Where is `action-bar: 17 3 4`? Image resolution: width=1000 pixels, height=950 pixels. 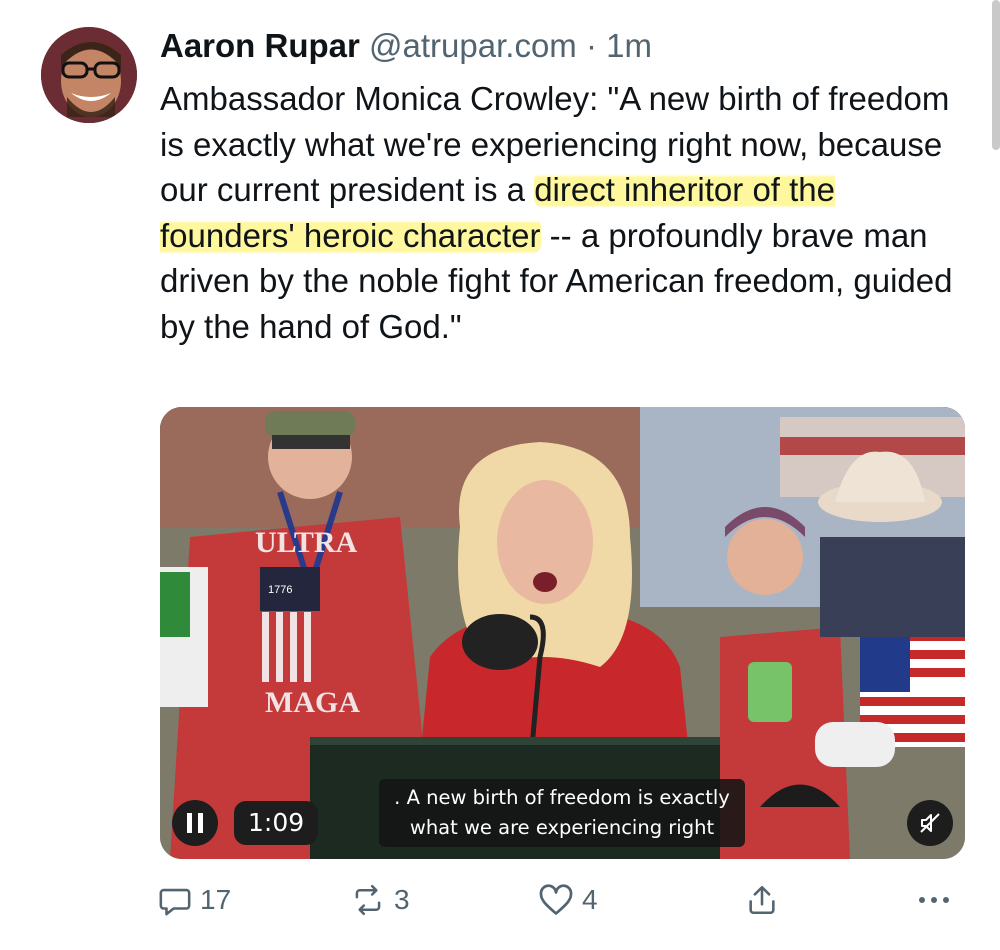
action-bar: 17 3 4 is located at coordinates (558, 900).